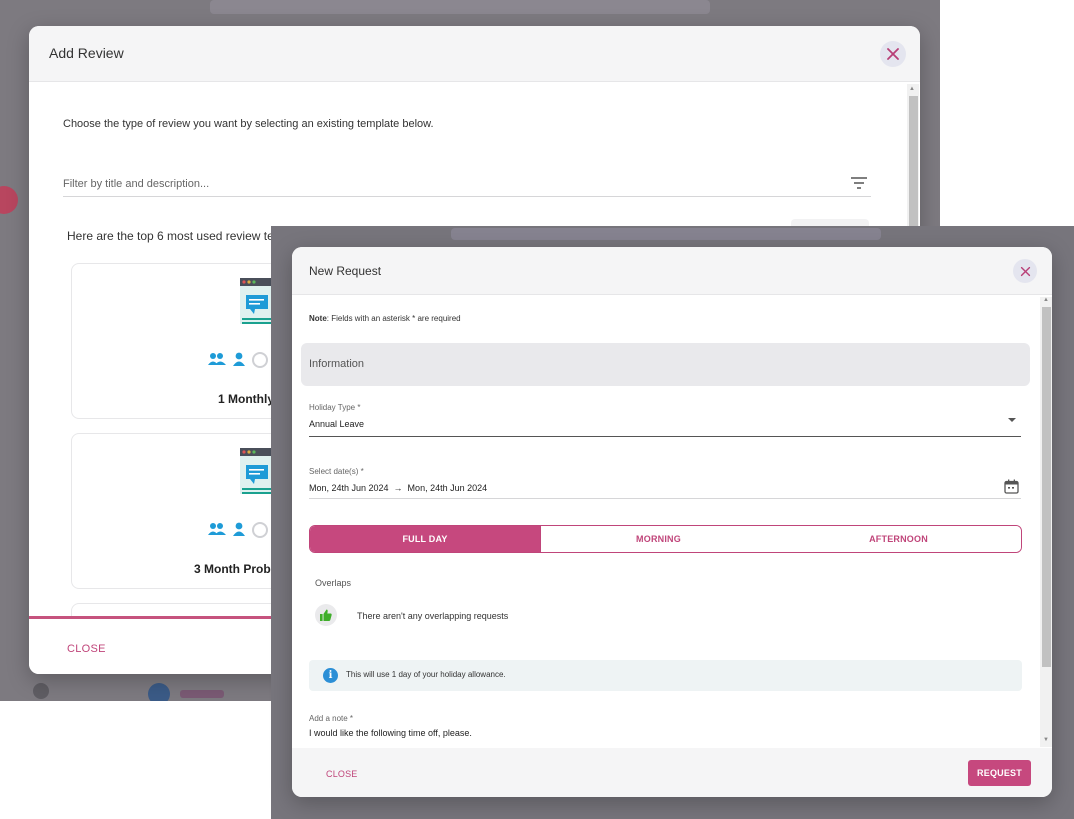 This screenshot has width=1074, height=819. What do you see at coordinates (665, 498) in the screenshot?
I see `date-range-underline` at bounding box center [665, 498].